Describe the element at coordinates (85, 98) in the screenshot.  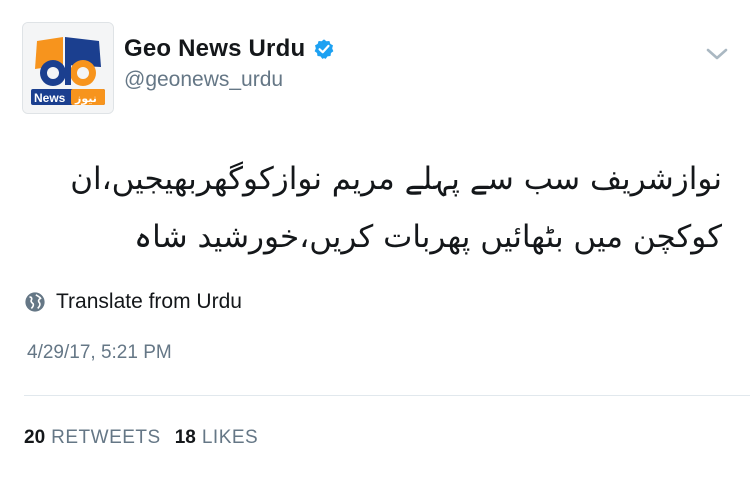
I see `logo-text-ur: نیوز` at that location.